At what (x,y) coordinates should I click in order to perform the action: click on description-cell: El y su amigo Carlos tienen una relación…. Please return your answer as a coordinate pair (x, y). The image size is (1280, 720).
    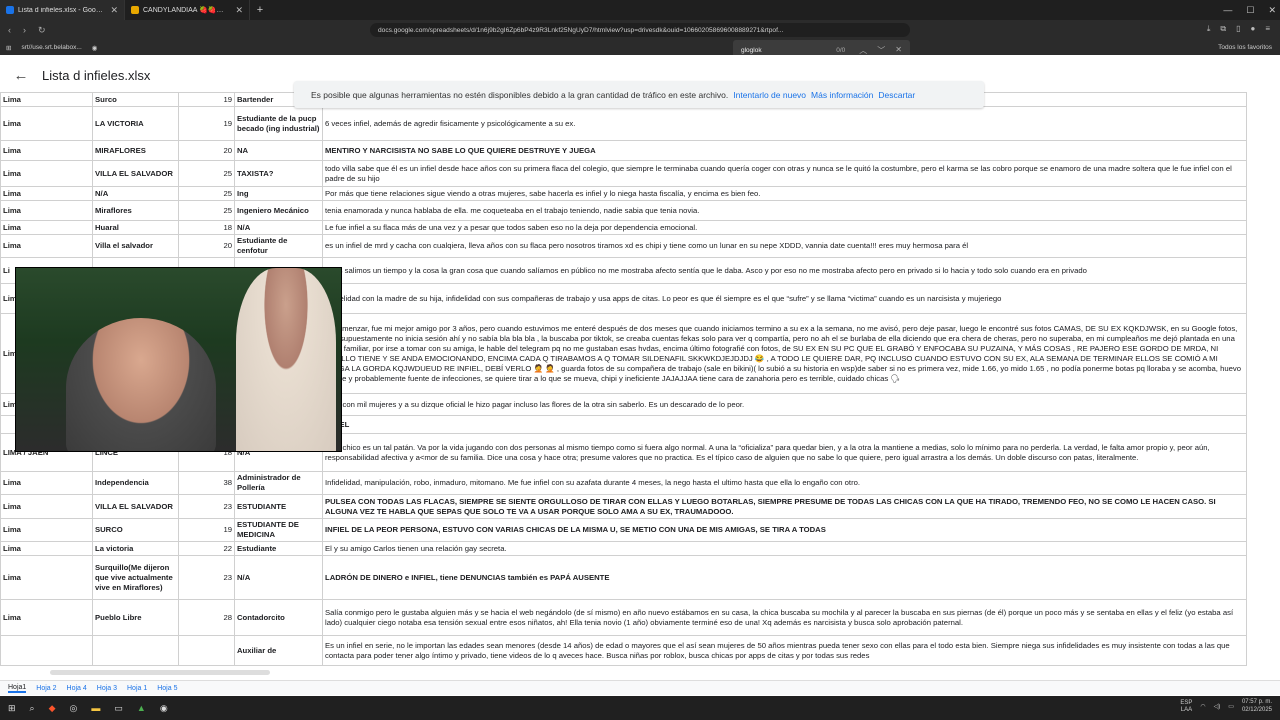
    Looking at the image, I should click on (784, 548).